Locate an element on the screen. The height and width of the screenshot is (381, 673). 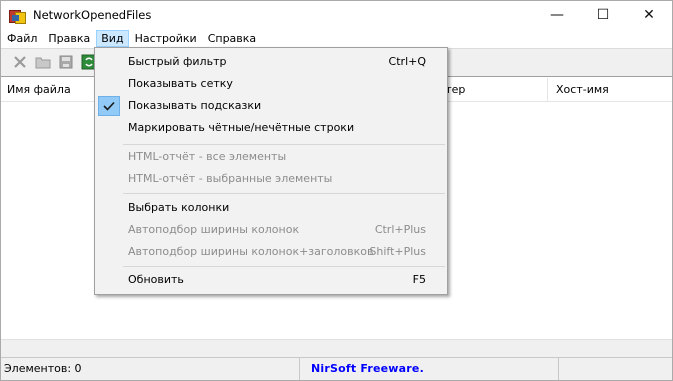
delete-icon is located at coordinates (20, 62).